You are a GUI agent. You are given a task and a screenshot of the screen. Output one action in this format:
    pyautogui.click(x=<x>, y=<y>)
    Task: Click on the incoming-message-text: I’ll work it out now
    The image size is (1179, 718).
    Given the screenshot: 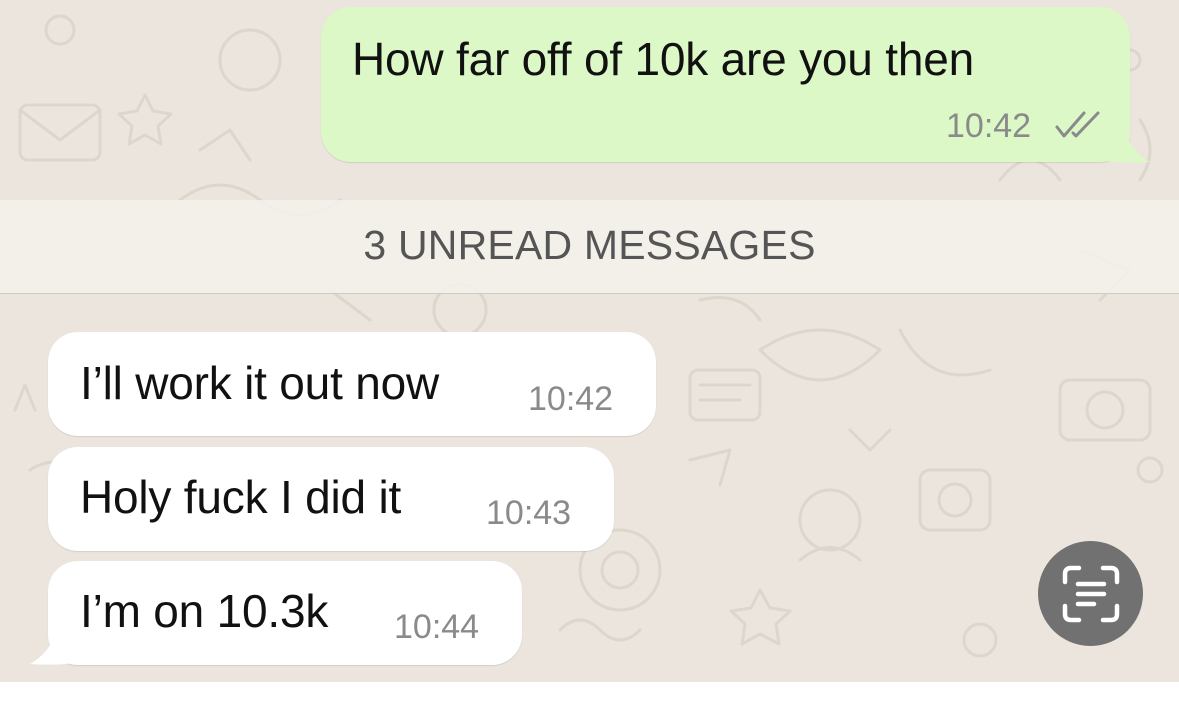 What is the action you would take?
    pyautogui.click(x=260, y=383)
    